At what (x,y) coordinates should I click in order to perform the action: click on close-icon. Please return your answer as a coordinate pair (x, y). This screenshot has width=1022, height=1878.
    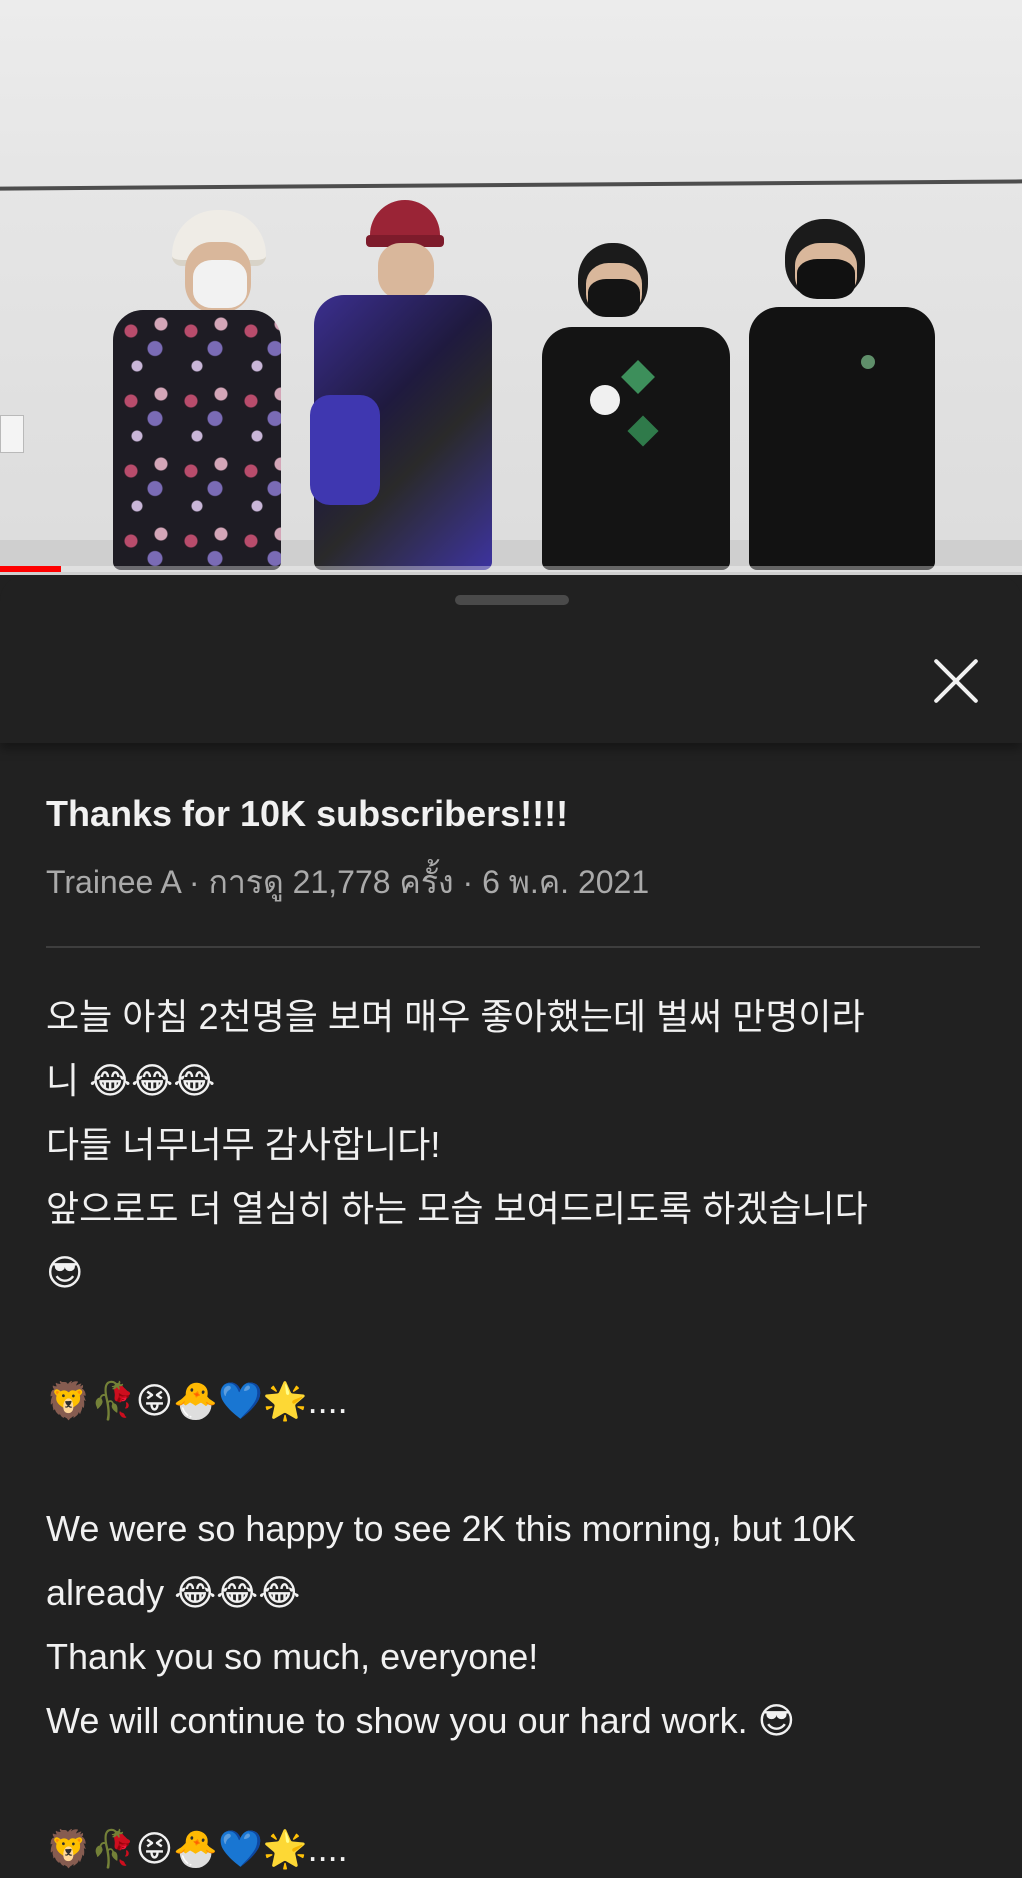
    Looking at the image, I should click on (956, 681).